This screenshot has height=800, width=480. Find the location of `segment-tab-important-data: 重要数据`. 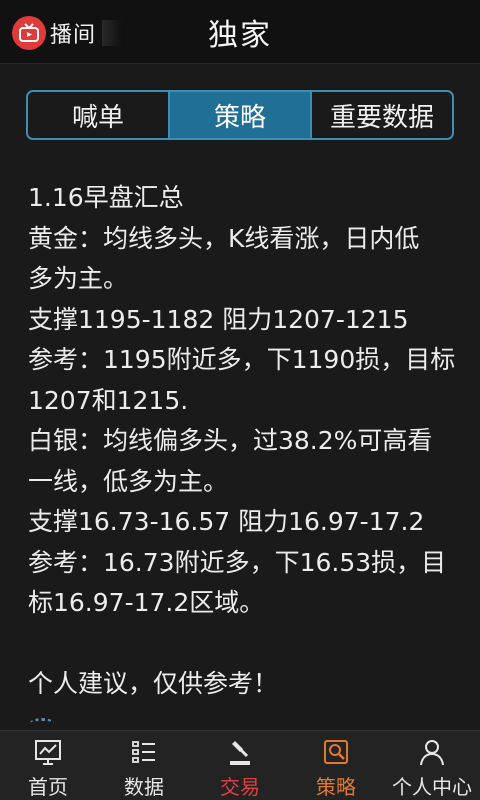

segment-tab-important-data: 重要数据 is located at coordinates (381, 115).